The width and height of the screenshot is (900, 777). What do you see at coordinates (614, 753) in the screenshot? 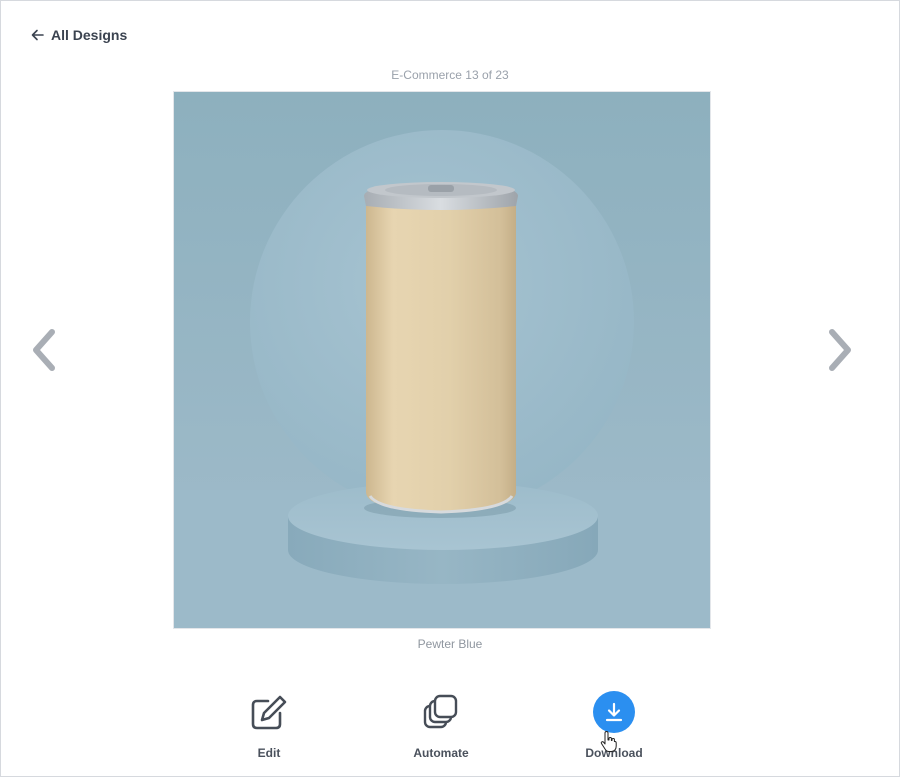
I see `download-label: Download` at bounding box center [614, 753].